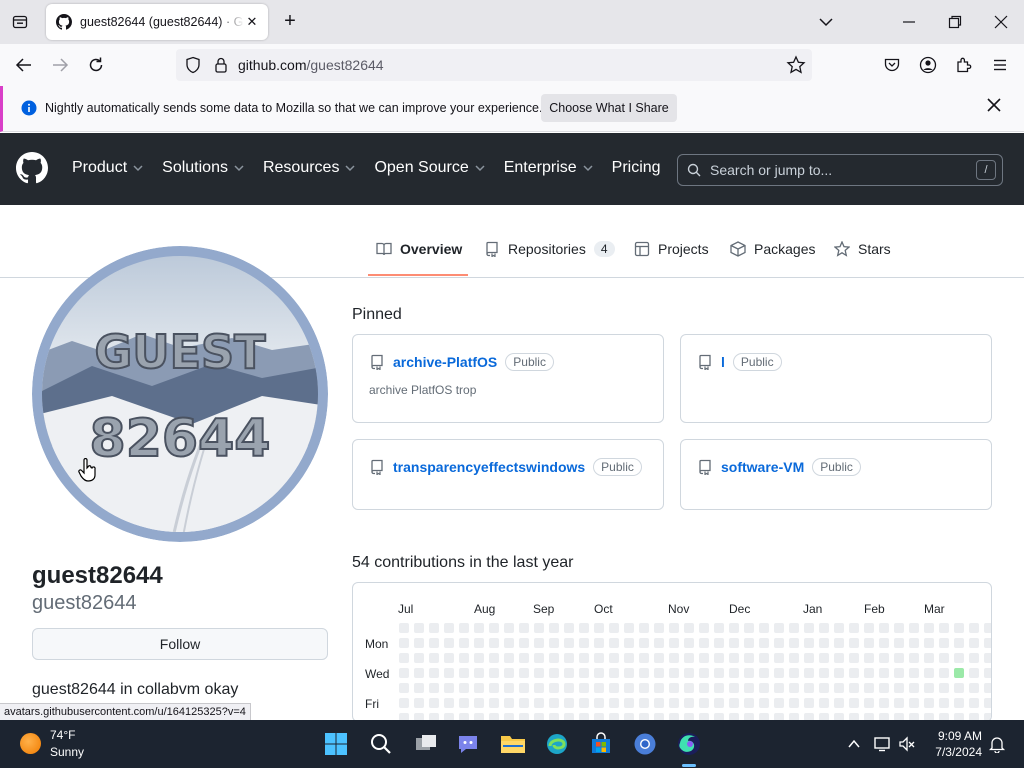  I want to click on tab-packages: Packages, so click(772, 249).